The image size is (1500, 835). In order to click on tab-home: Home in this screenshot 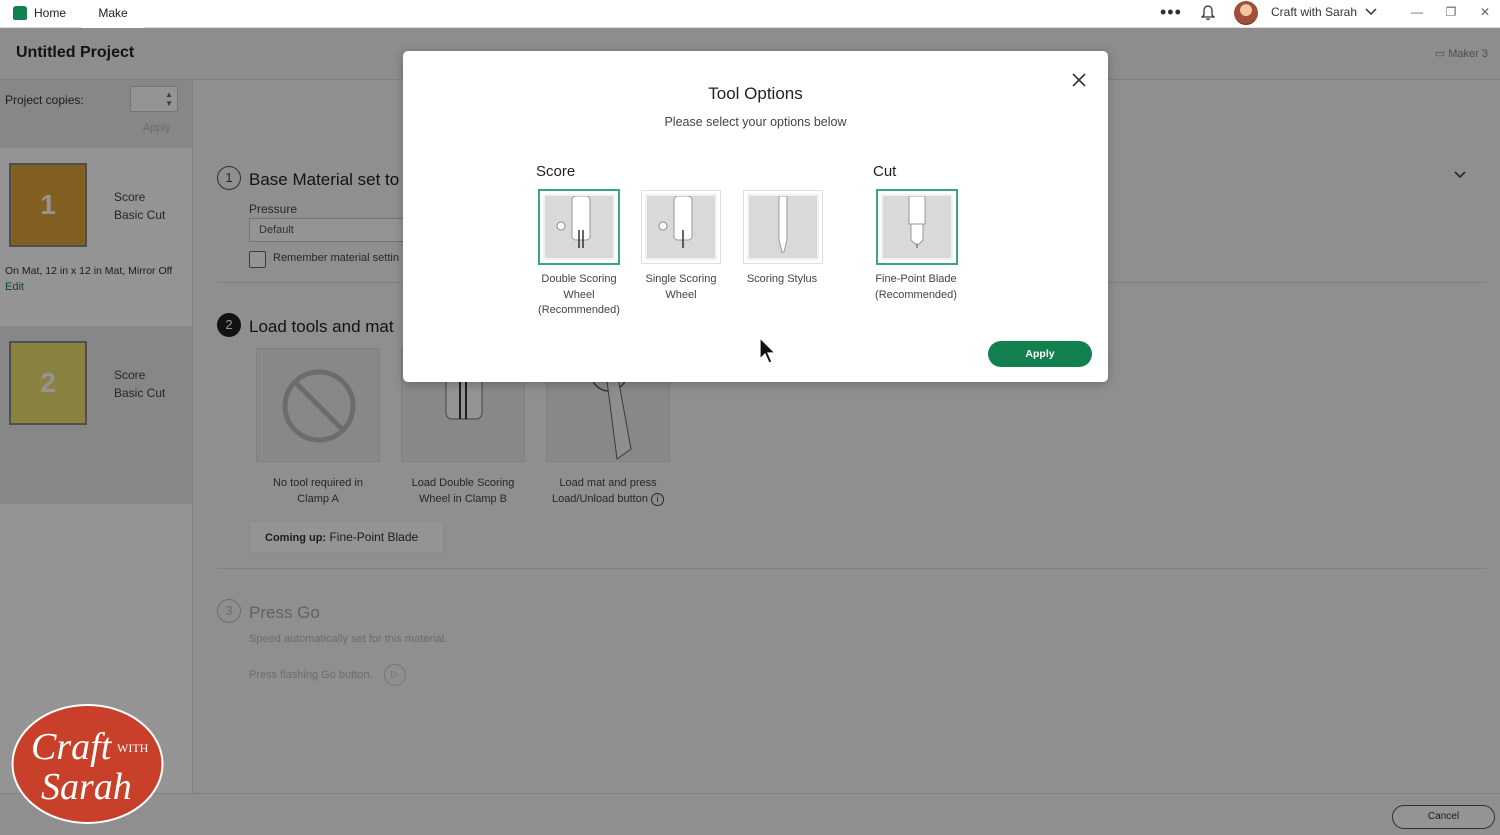, I will do `click(45, 14)`.